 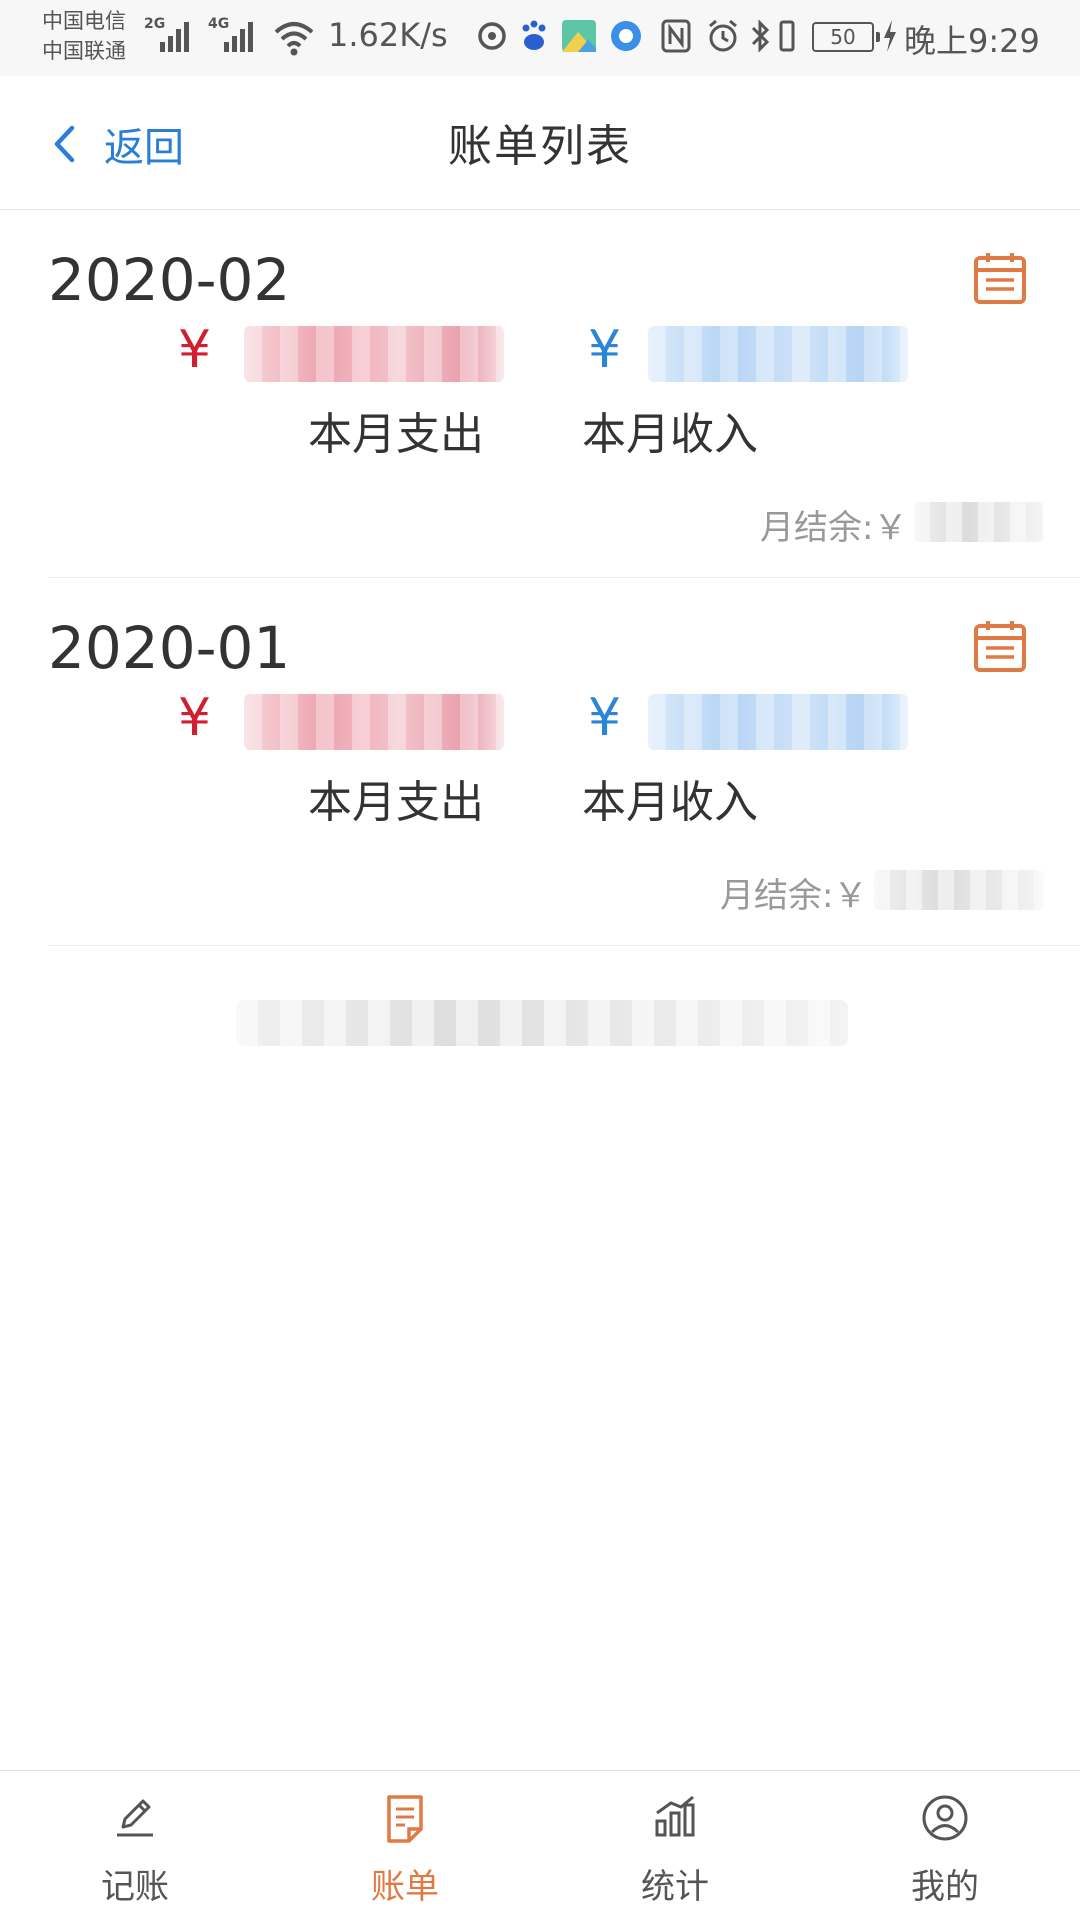 I want to click on network-speed: 1.62K/s, so click(x=388, y=35).